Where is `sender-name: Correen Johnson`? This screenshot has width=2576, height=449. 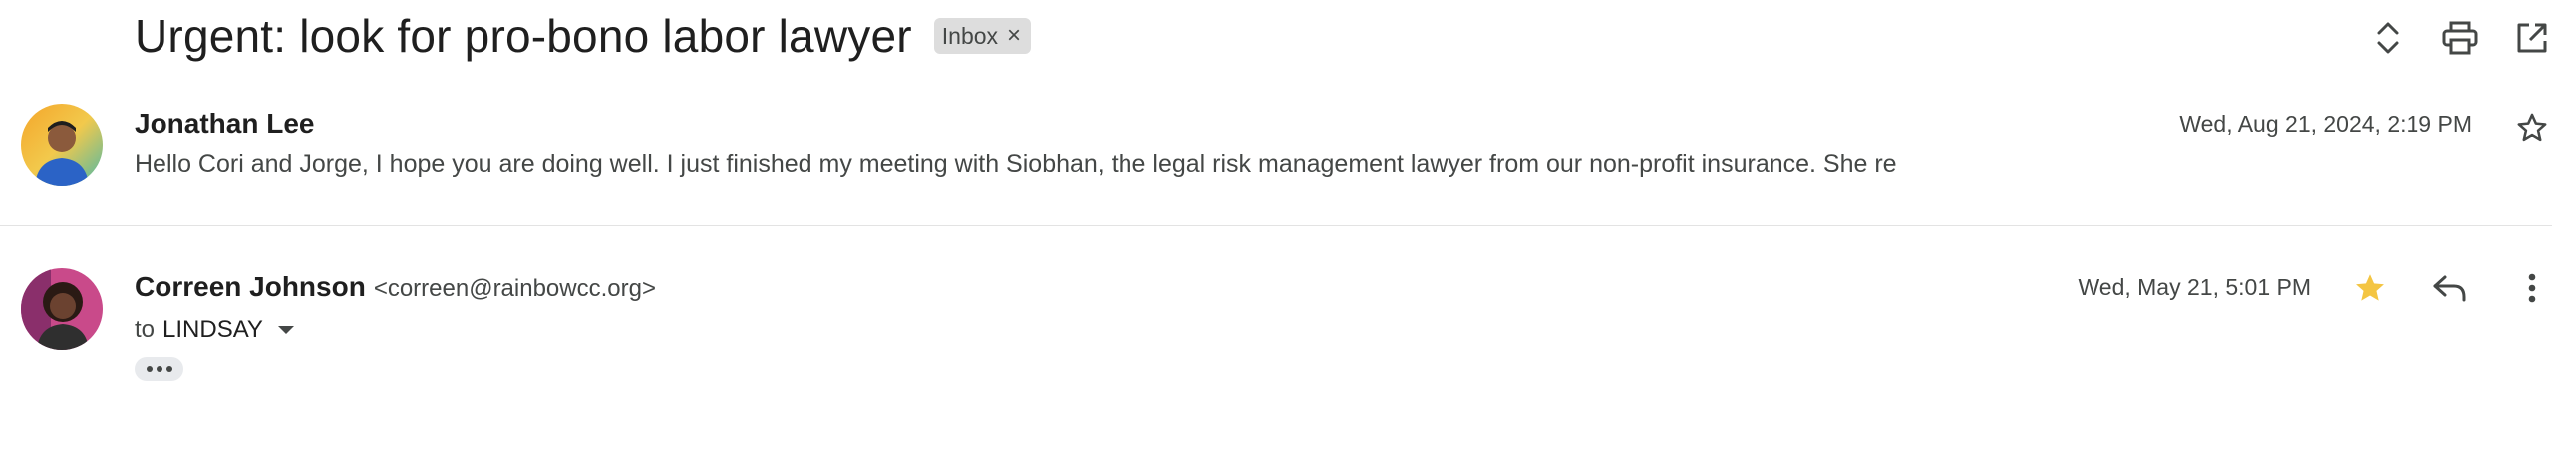 sender-name: Correen Johnson is located at coordinates (250, 286).